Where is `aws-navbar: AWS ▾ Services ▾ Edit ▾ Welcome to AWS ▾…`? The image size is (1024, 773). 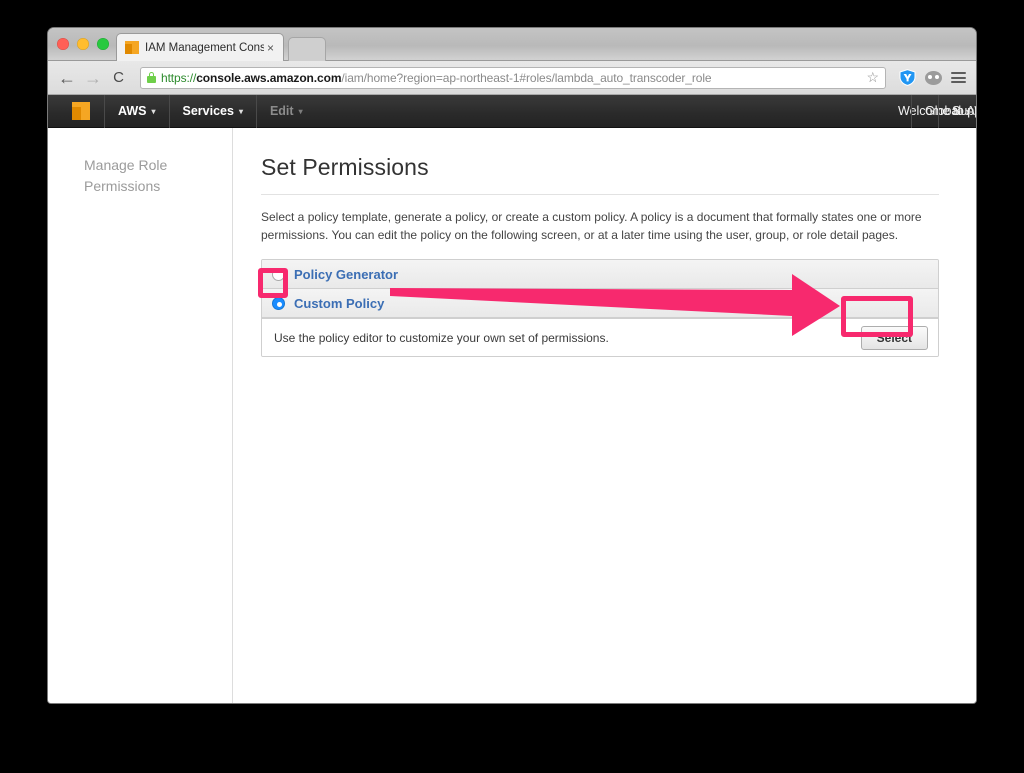
aws-navbar: AWS ▾ Services ▾ Edit ▾ Welcome to AWS ▾… is located at coordinates (512, 111).